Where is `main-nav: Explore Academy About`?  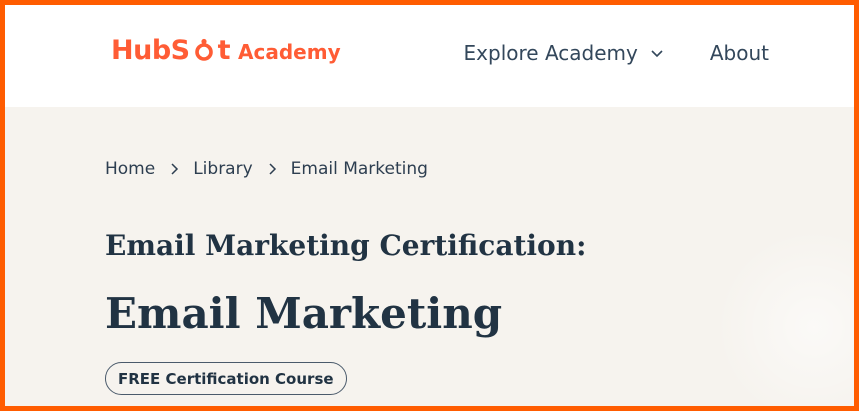 main-nav: Explore Academy About is located at coordinates (616, 53).